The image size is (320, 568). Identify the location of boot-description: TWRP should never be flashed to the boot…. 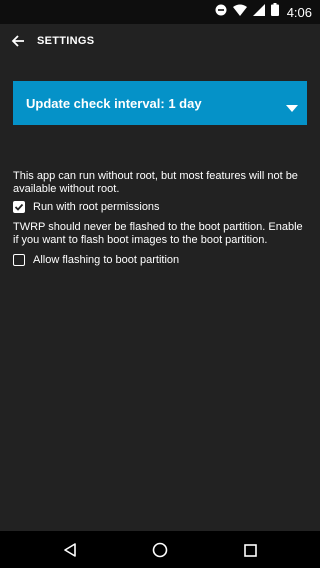
(158, 233).